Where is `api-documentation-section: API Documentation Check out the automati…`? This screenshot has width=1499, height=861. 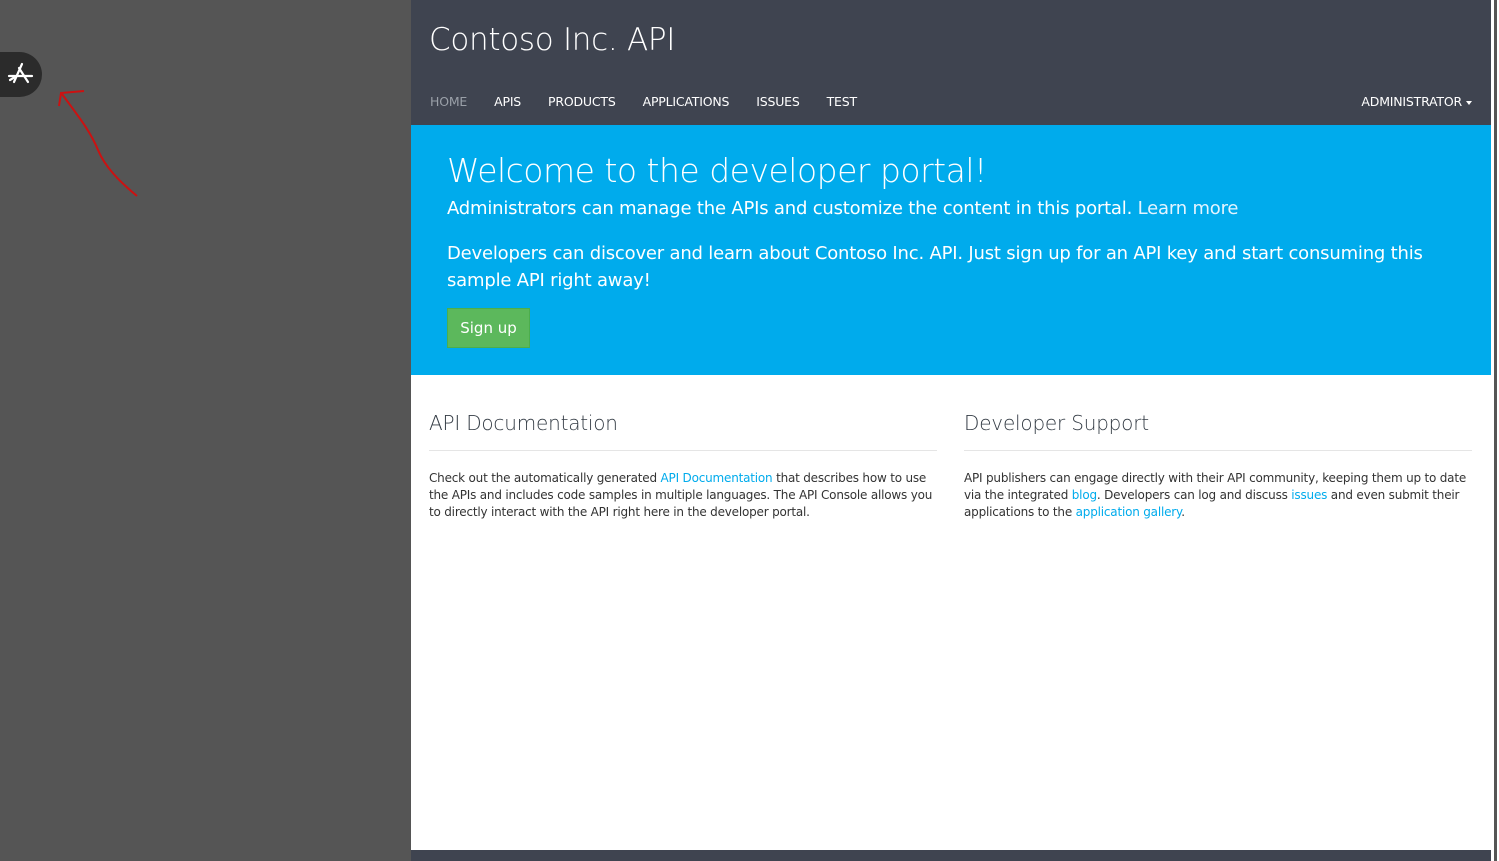 api-documentation-section: API Documentation Check out the automati… is located at coordinates (683, 466).